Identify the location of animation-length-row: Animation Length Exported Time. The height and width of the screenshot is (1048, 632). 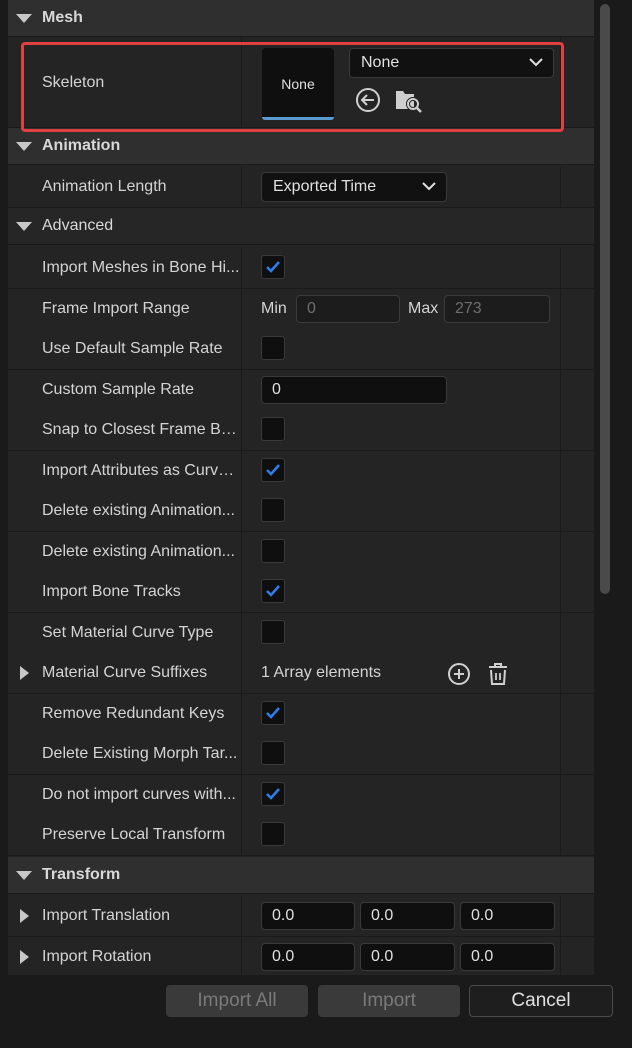
(301, 187).